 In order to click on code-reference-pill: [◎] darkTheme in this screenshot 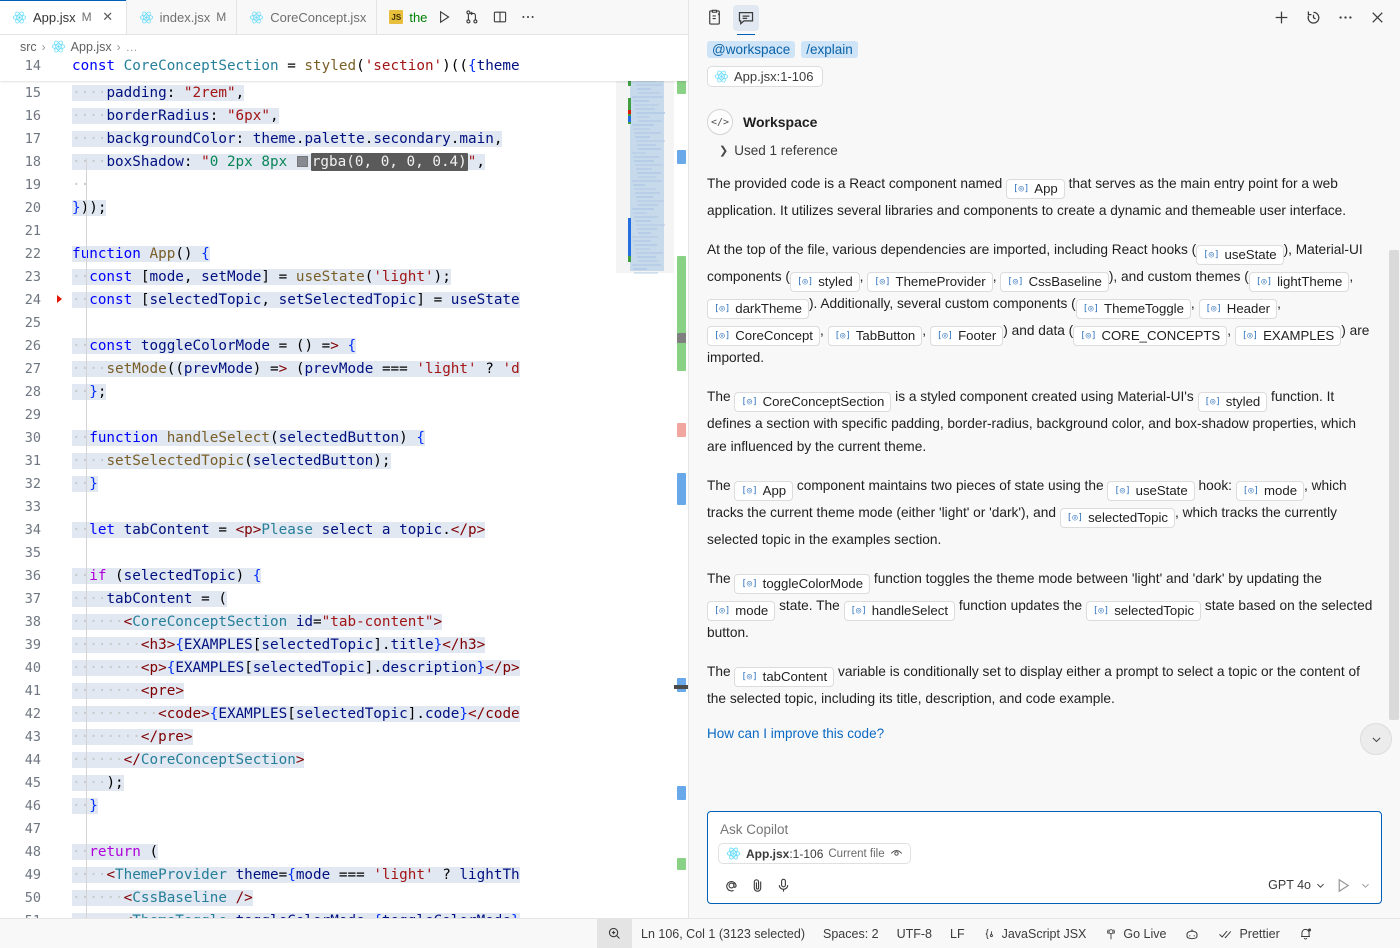, I will do `click(758, 309)`.